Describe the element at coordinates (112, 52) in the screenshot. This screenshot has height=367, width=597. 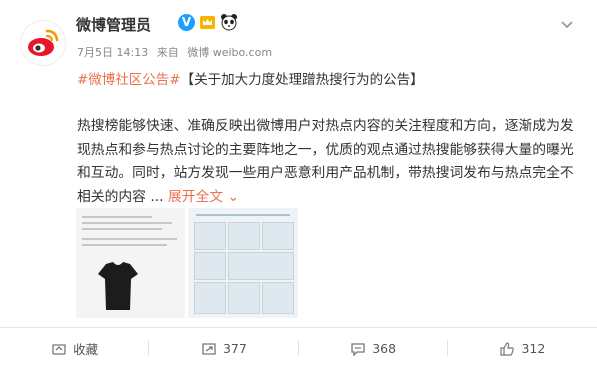
I see `post-time: 7月5日 14:13` at that location.